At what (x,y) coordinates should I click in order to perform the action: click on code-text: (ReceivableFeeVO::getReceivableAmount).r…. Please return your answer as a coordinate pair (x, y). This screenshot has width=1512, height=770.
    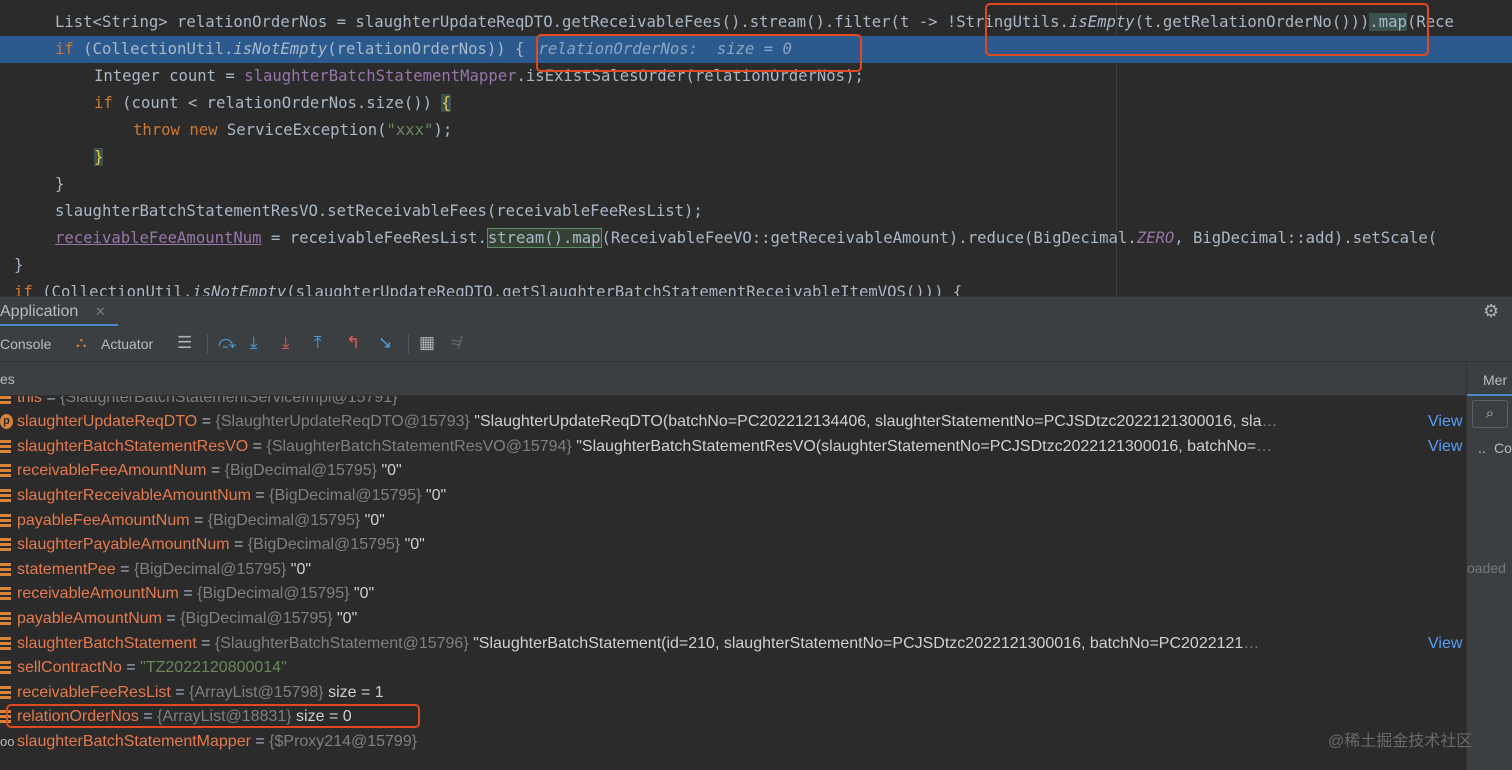
    Looking at the image, I should click on (869, 238).